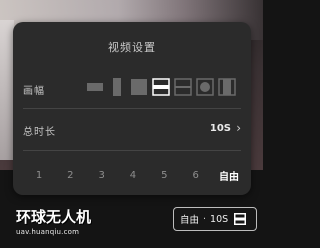  What do you see at coordinates (132, 47) in the screenshot?
I see `dialog-title: 视频设置` at bounding box center [132, 47].